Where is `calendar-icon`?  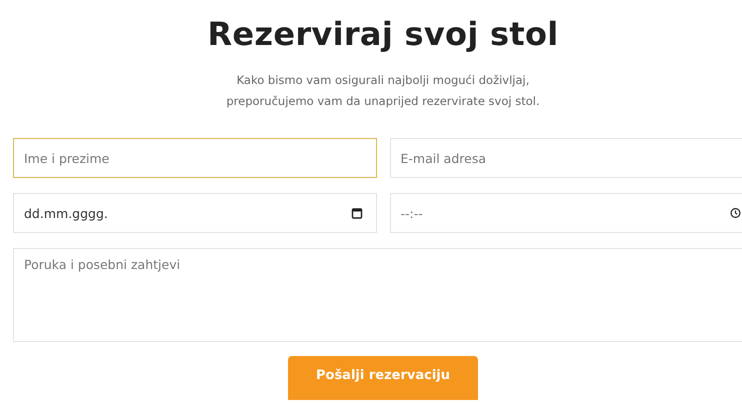
calendar-icon is located at coordinates (356, 213).